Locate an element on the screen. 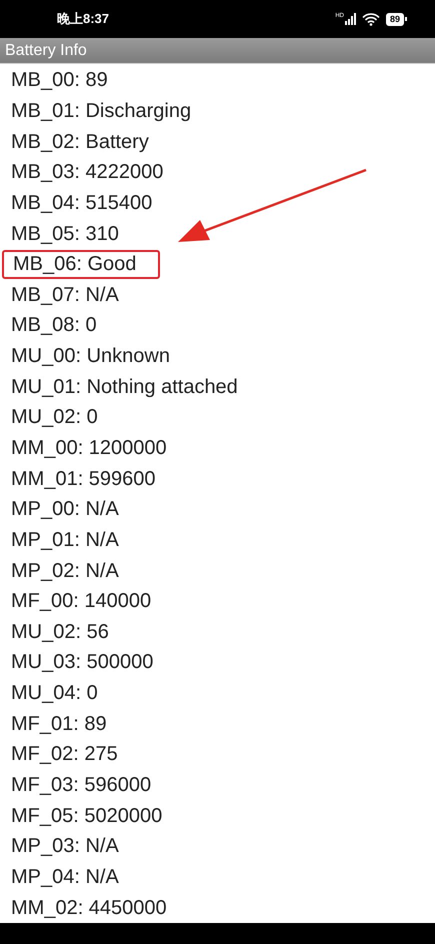  info-line: MM_02: 4450000 is located at coordinates (88, 908).